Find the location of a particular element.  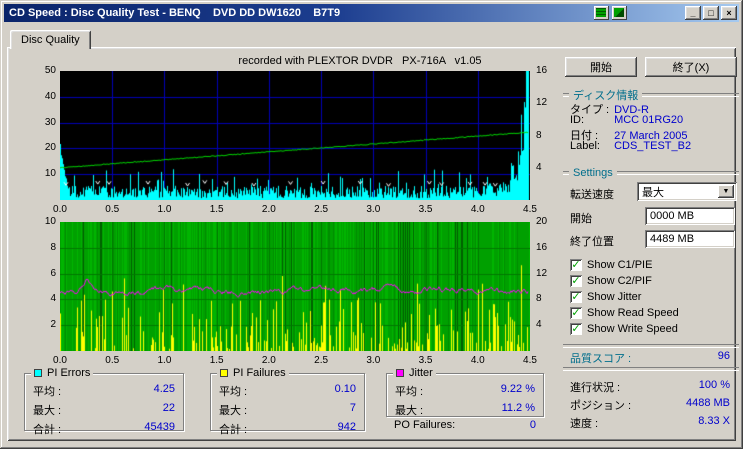

checkbox-show-jitter: ✓ Show Jitter is located at coordinates (605, 297).